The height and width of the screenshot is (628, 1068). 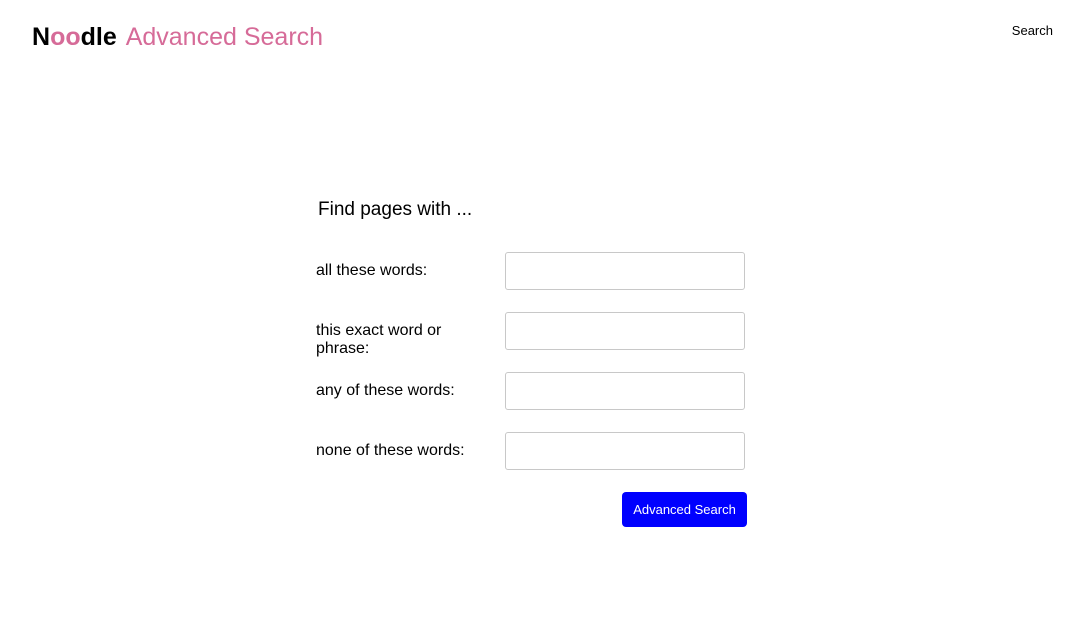 I want to click on page-subtitle: Advanced Search, so click(x=224, y=37).